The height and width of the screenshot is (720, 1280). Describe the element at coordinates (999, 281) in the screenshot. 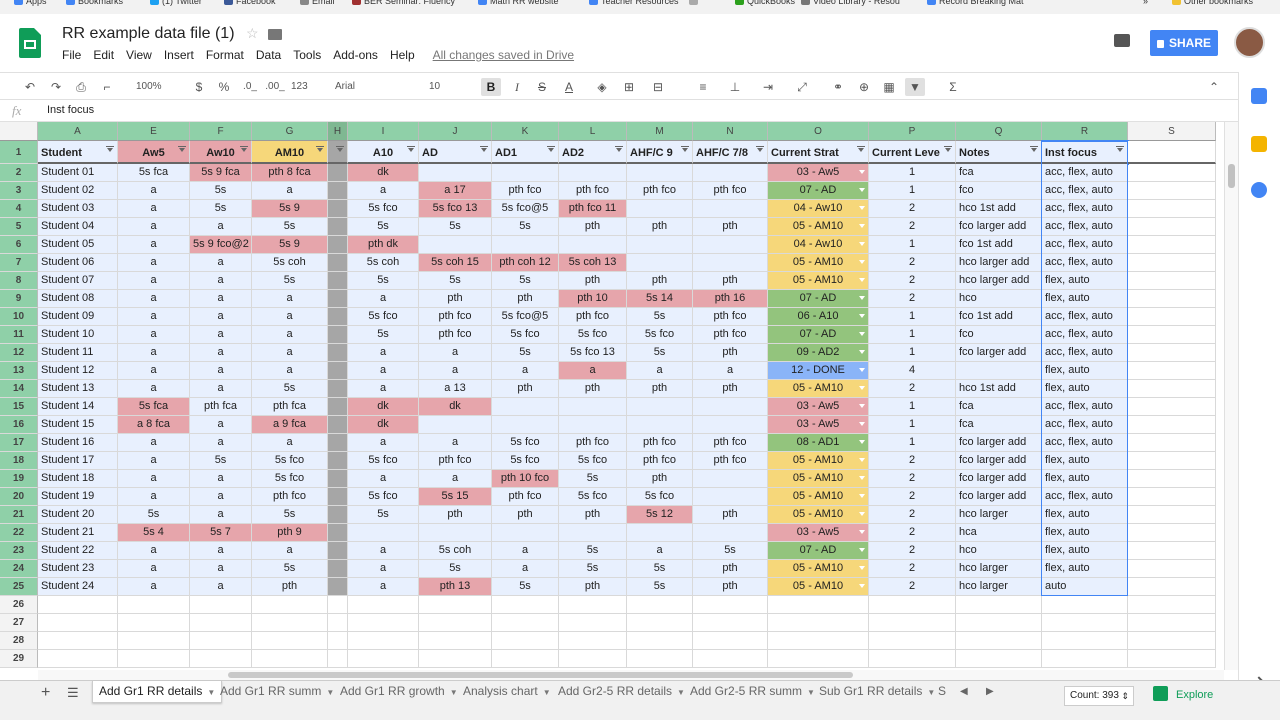

I see `data-cell: hco larger add` at that location.